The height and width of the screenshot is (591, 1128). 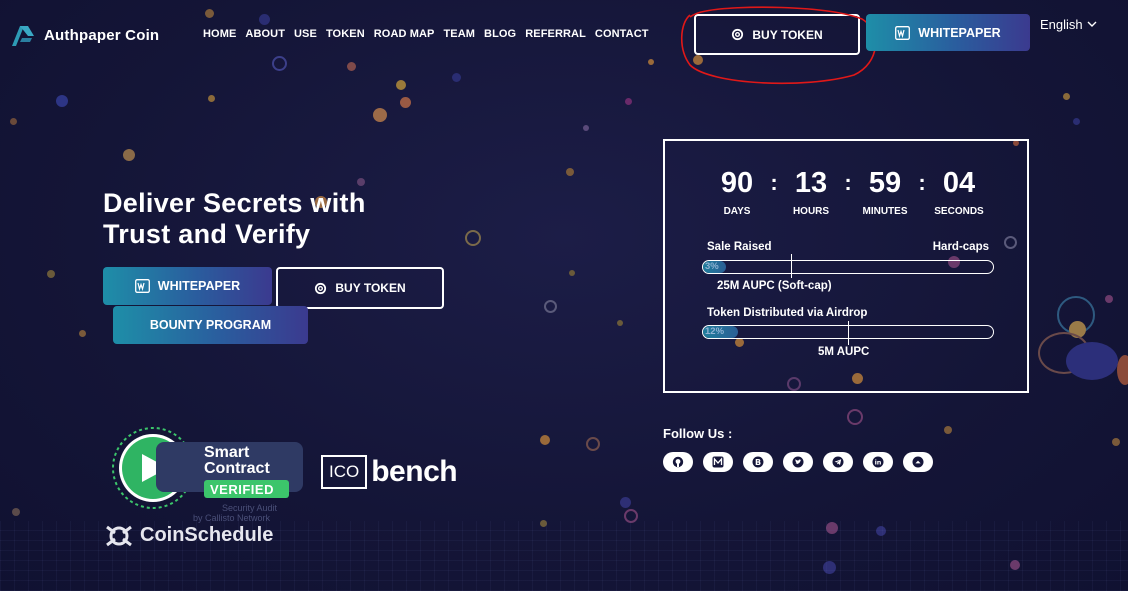 What do you see at coordinates (960, 247) in the screenshot?
I see `hard-caps-label: Hard-caps` at bounding box center [960, 247].